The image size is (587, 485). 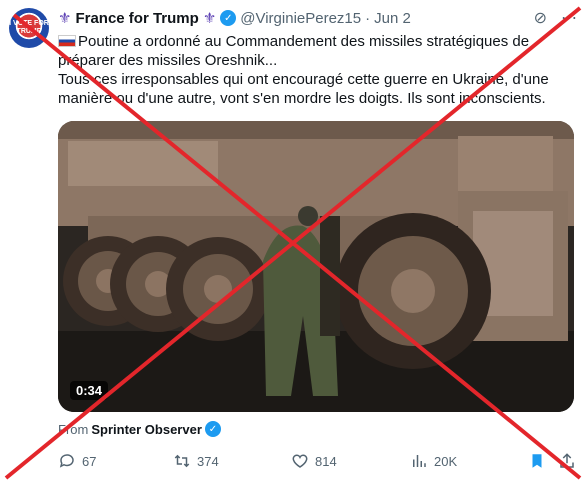 I want to click on source-verified-icon: ✓, so click(x=212, y=429).